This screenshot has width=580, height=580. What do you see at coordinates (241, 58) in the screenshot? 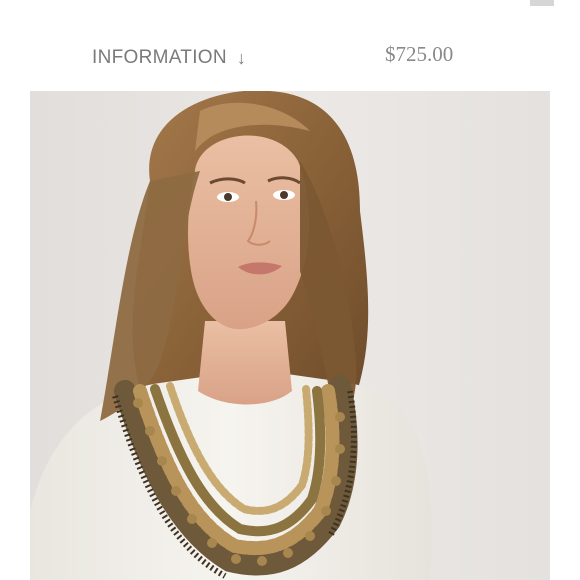
I see `arrow-down-icon: ↓` at bounding box center [241, 58].